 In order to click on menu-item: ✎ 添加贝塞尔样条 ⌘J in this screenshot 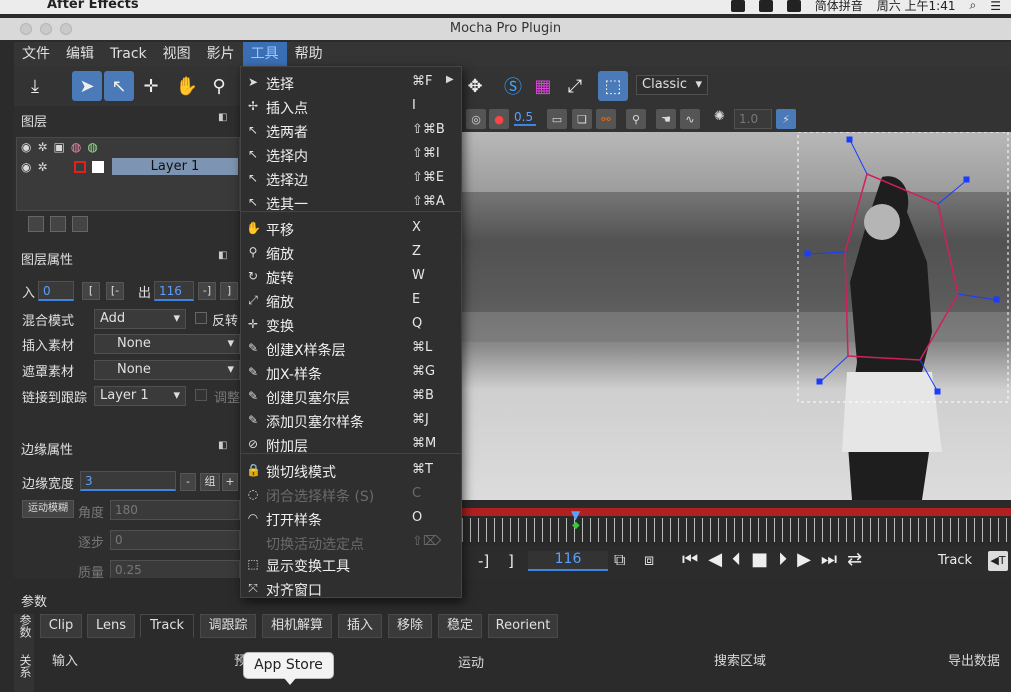, I will do `click(351, 421)`.